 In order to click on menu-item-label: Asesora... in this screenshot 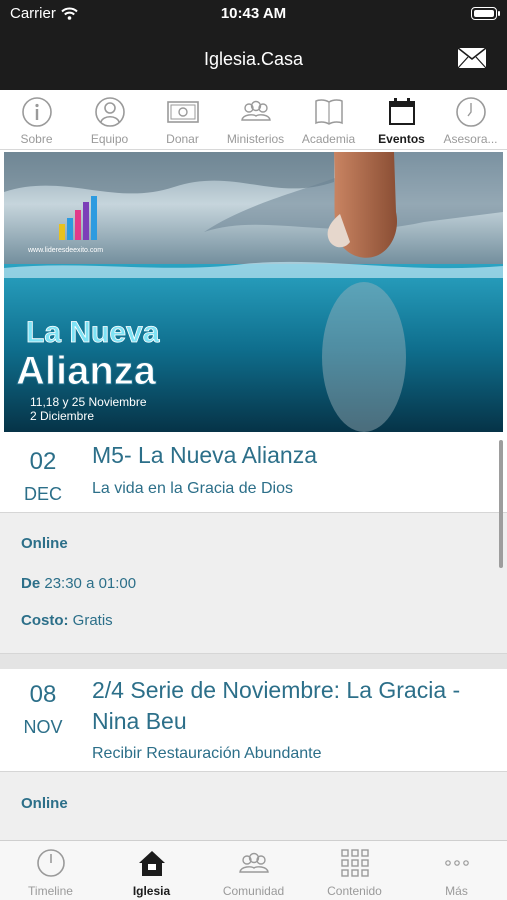, I will do `click(470, 139)`.